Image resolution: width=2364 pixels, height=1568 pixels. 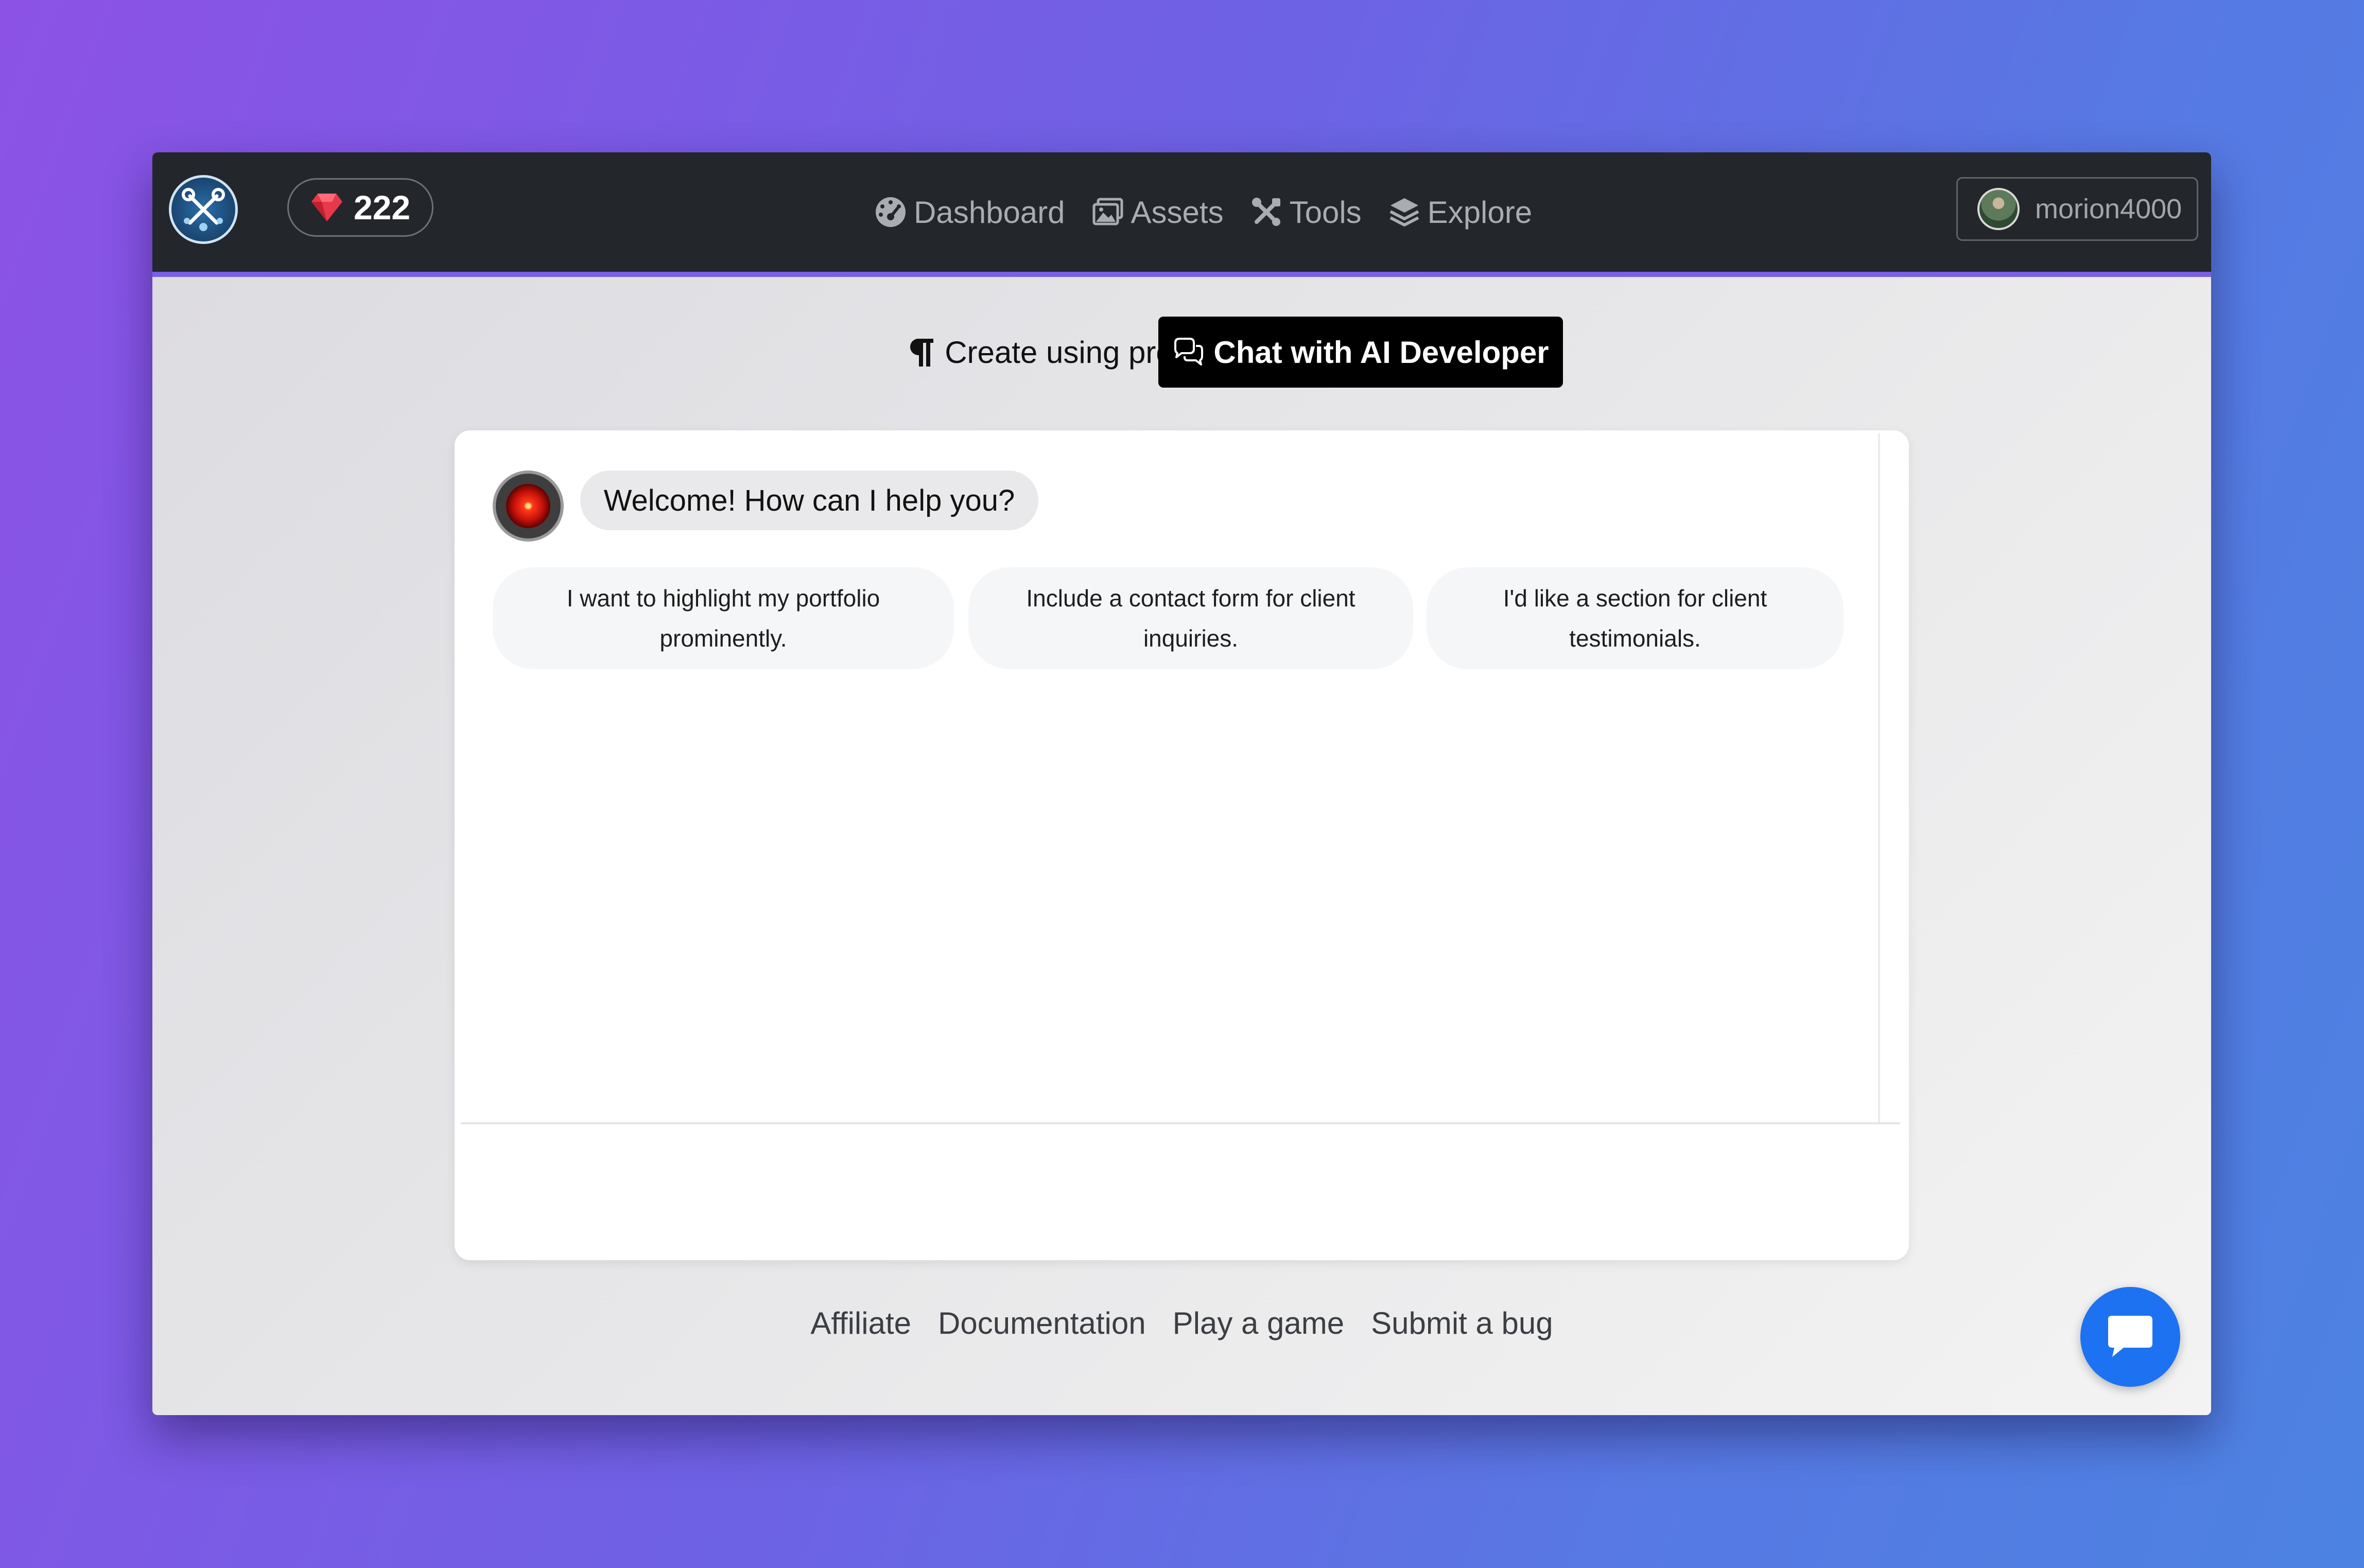 I want to click on nav-explore-label: Explore, so click(x=1480, y=212).